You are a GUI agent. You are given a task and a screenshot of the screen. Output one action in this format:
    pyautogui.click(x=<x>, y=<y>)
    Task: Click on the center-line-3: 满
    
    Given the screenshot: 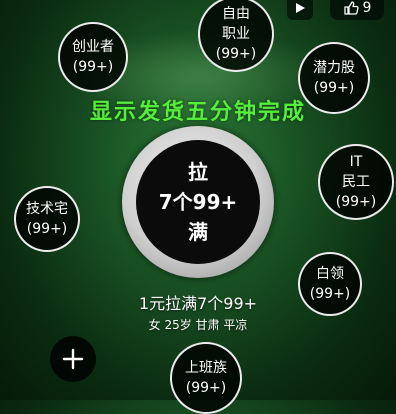 What is the action you would take?
    pyautogui.click(x=198, y=232)
    